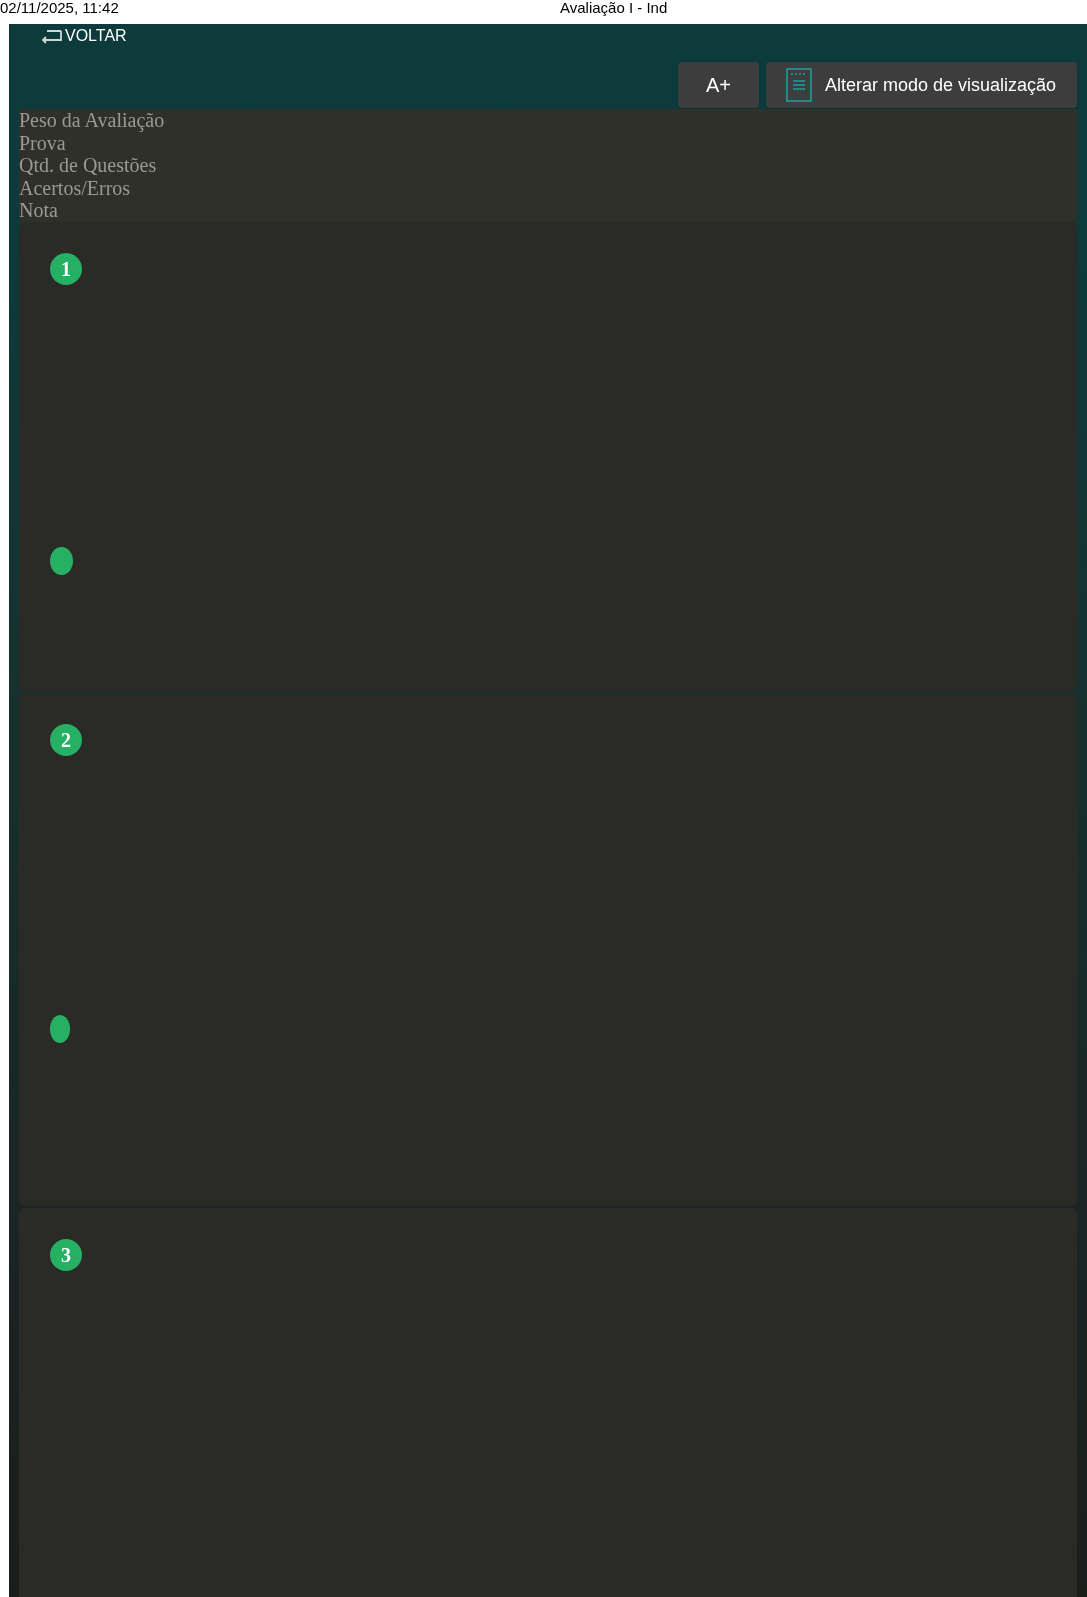 The image size is (1087, 1597). I want to click on summary-label: Qtd. de Questões, so click(88, 165).